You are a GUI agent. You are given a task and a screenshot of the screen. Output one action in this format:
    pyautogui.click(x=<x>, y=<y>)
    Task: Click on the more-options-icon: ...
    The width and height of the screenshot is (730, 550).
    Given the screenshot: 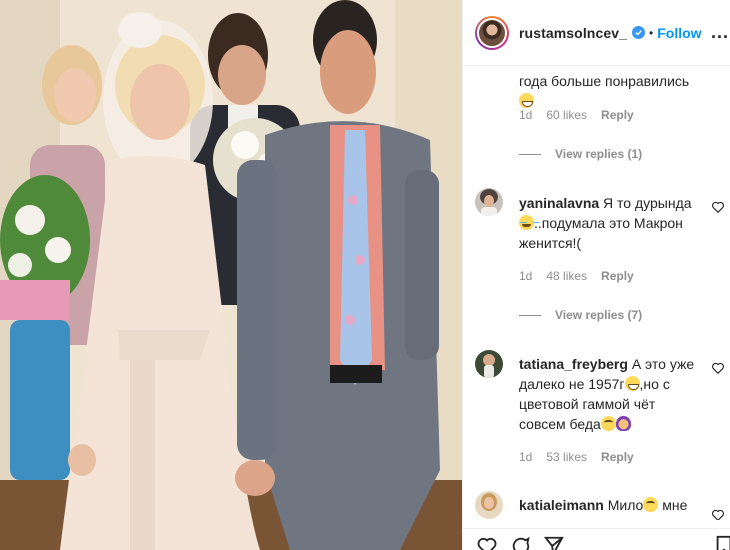 What is the action you would take?
    pyautogui.click(x=720, y=32)
    